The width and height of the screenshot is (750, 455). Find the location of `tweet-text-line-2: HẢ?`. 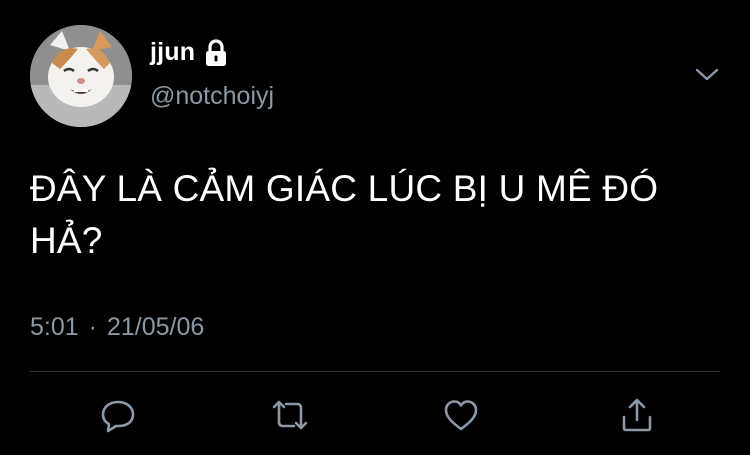

tweet-text-line-2: HẢ? is located at coordinates (66, 240).